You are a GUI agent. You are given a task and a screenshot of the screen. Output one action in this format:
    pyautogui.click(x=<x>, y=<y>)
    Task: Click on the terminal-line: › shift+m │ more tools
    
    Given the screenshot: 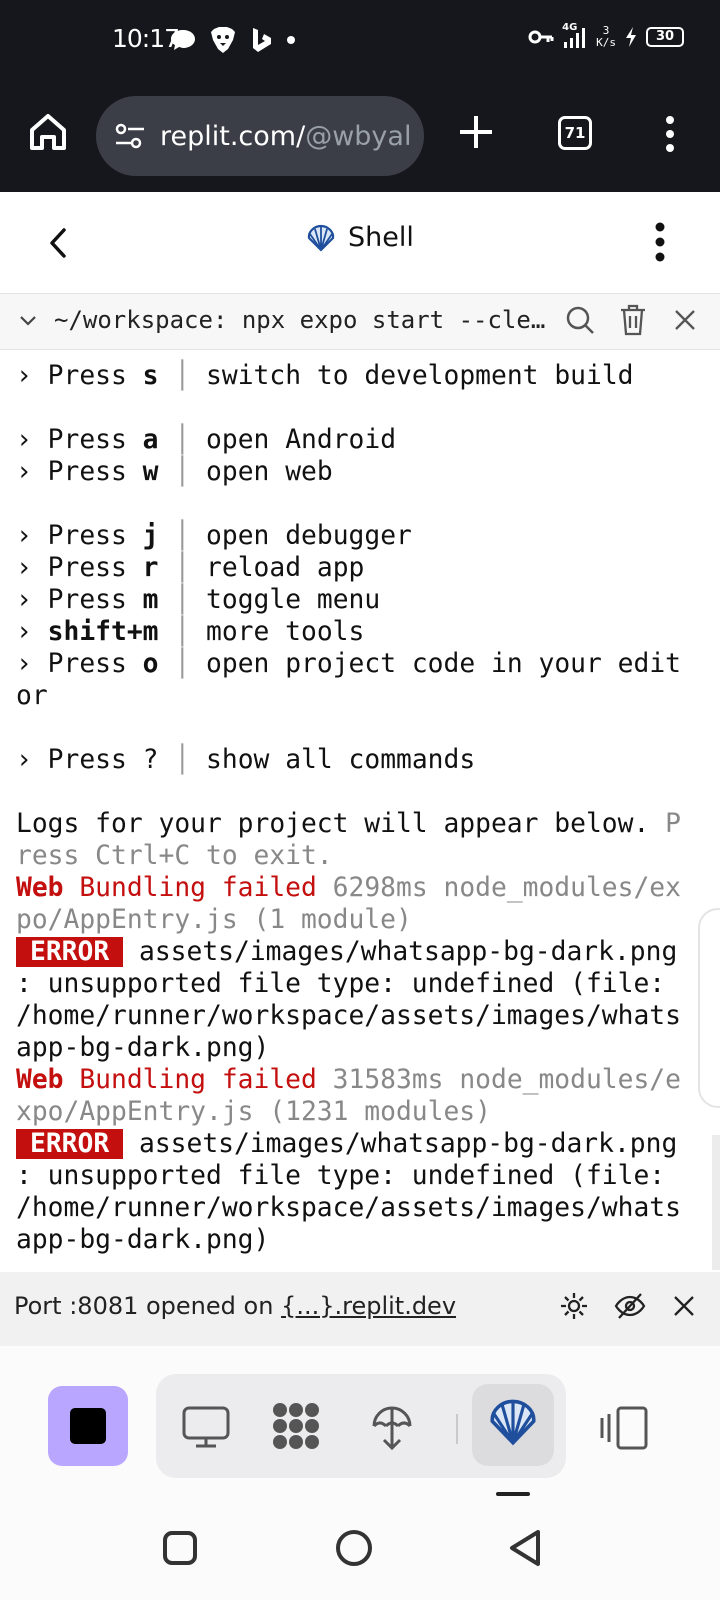 What is the action you would take?
    pyautogui.click(x=360, y=632)
    